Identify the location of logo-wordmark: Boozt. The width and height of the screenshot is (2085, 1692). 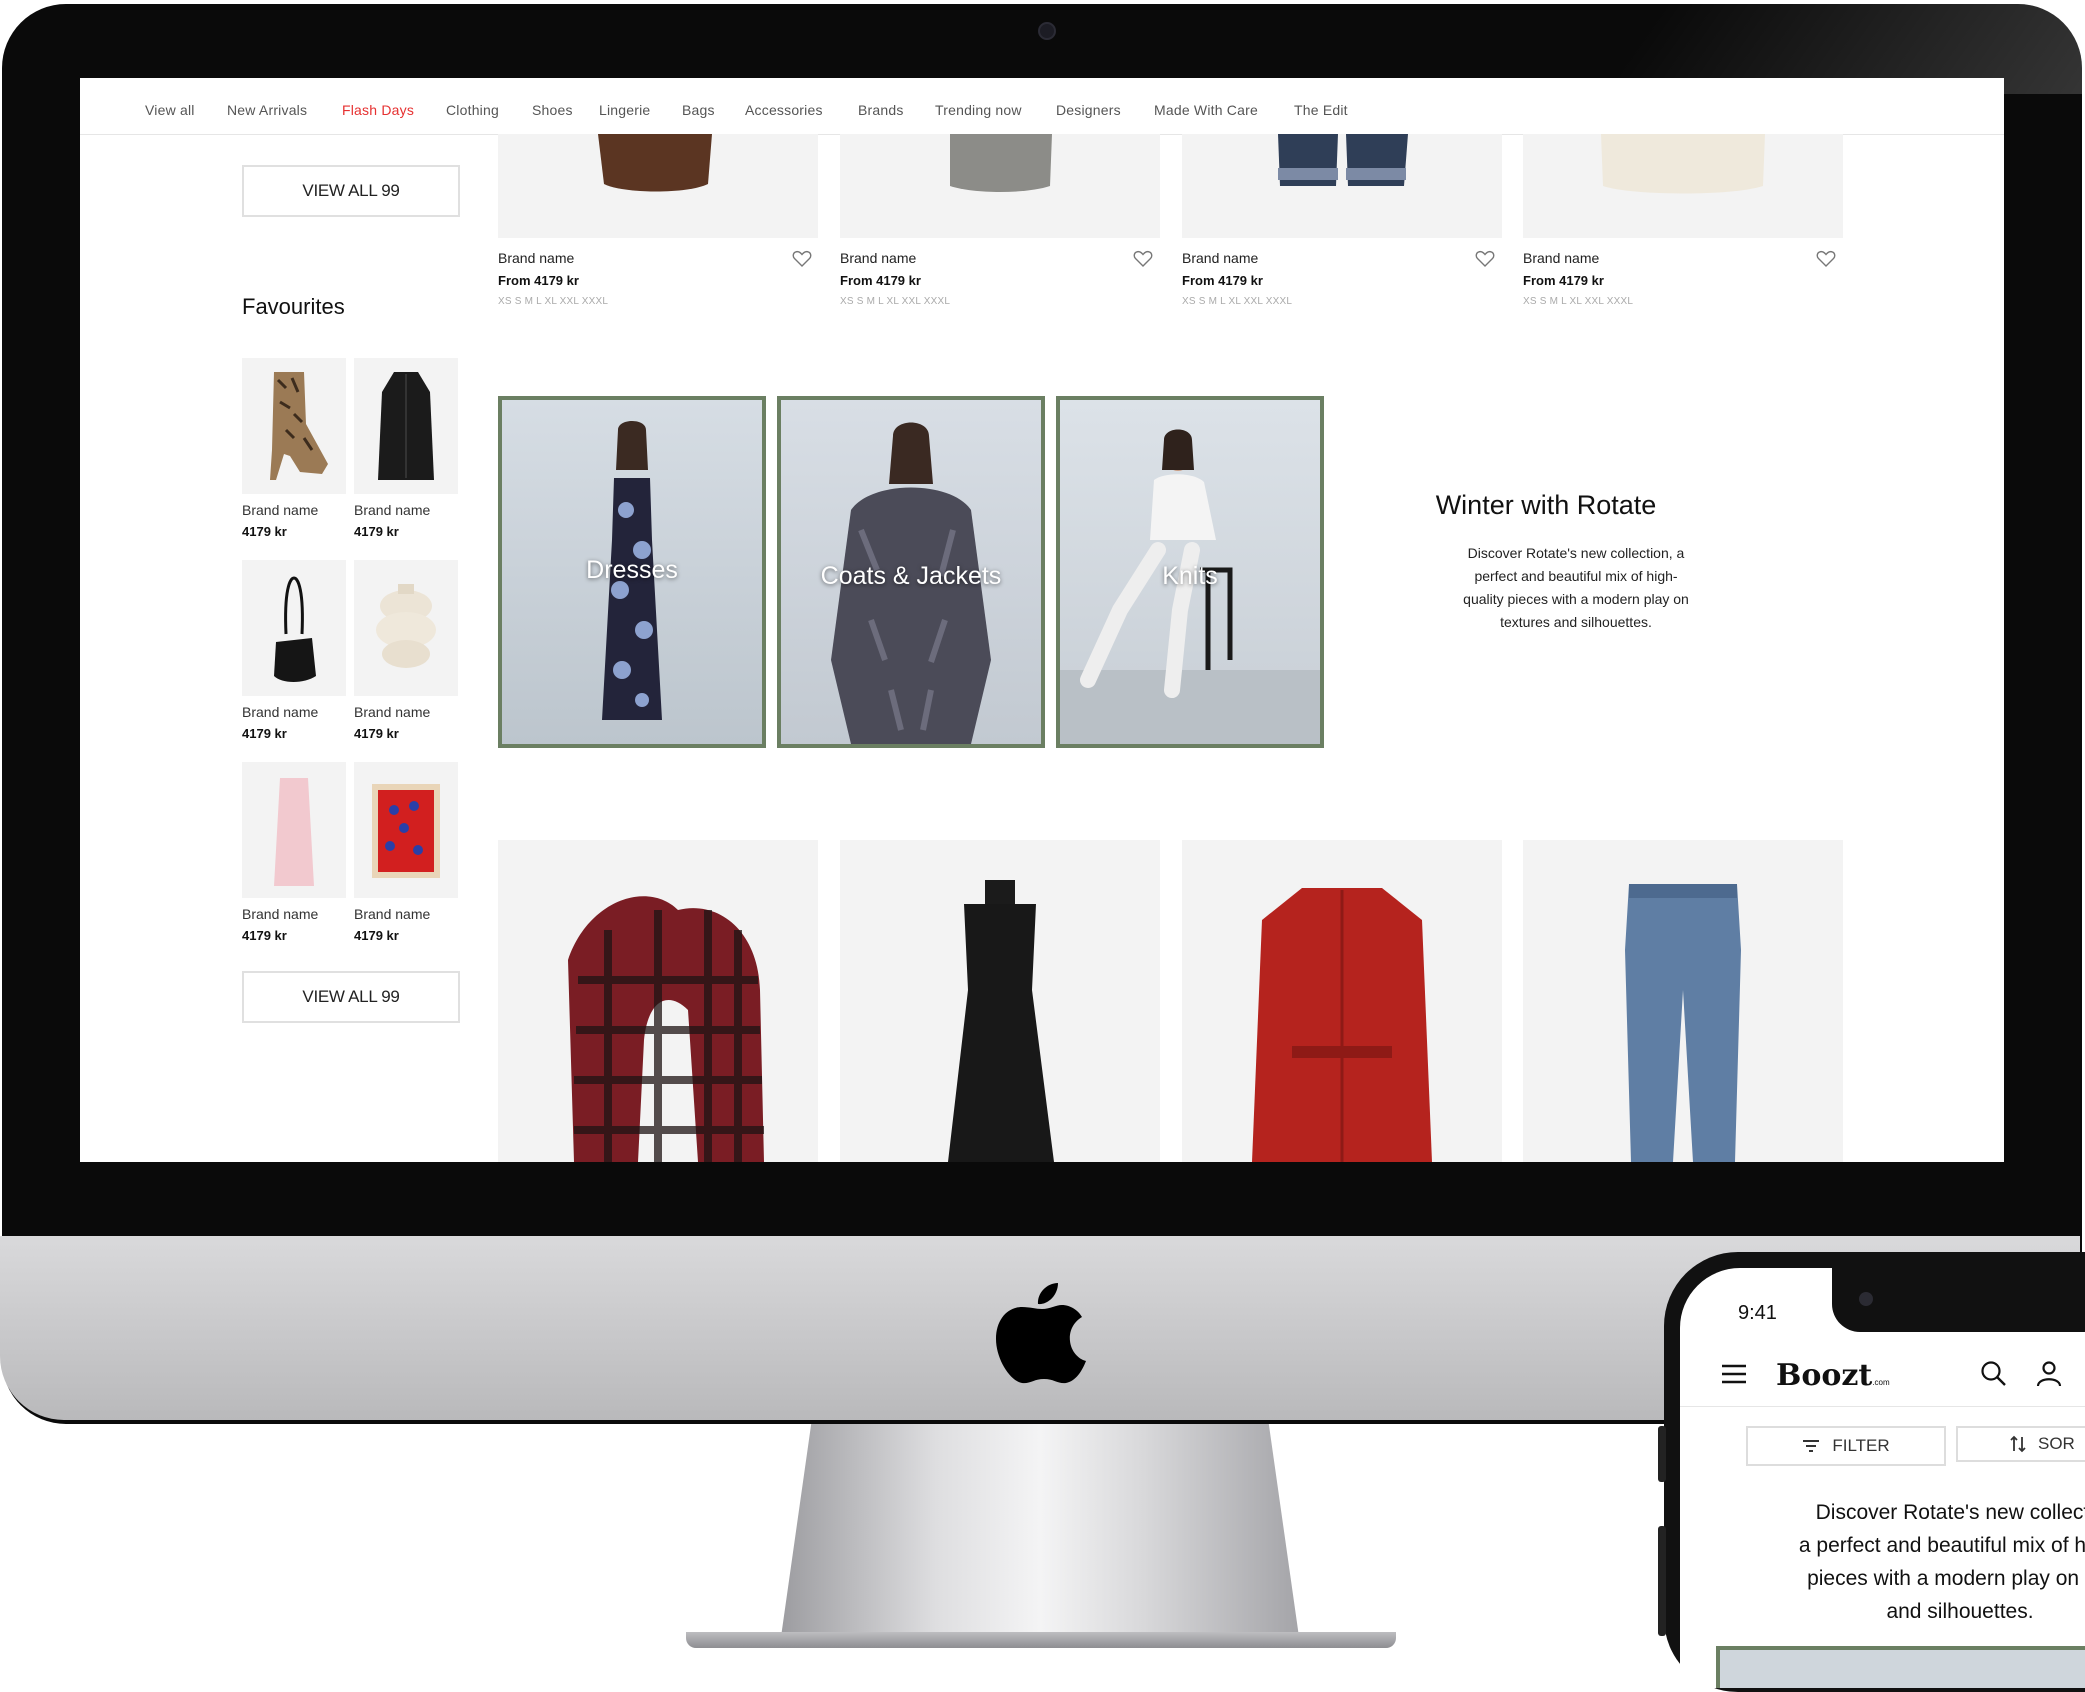
(1824, 1375).